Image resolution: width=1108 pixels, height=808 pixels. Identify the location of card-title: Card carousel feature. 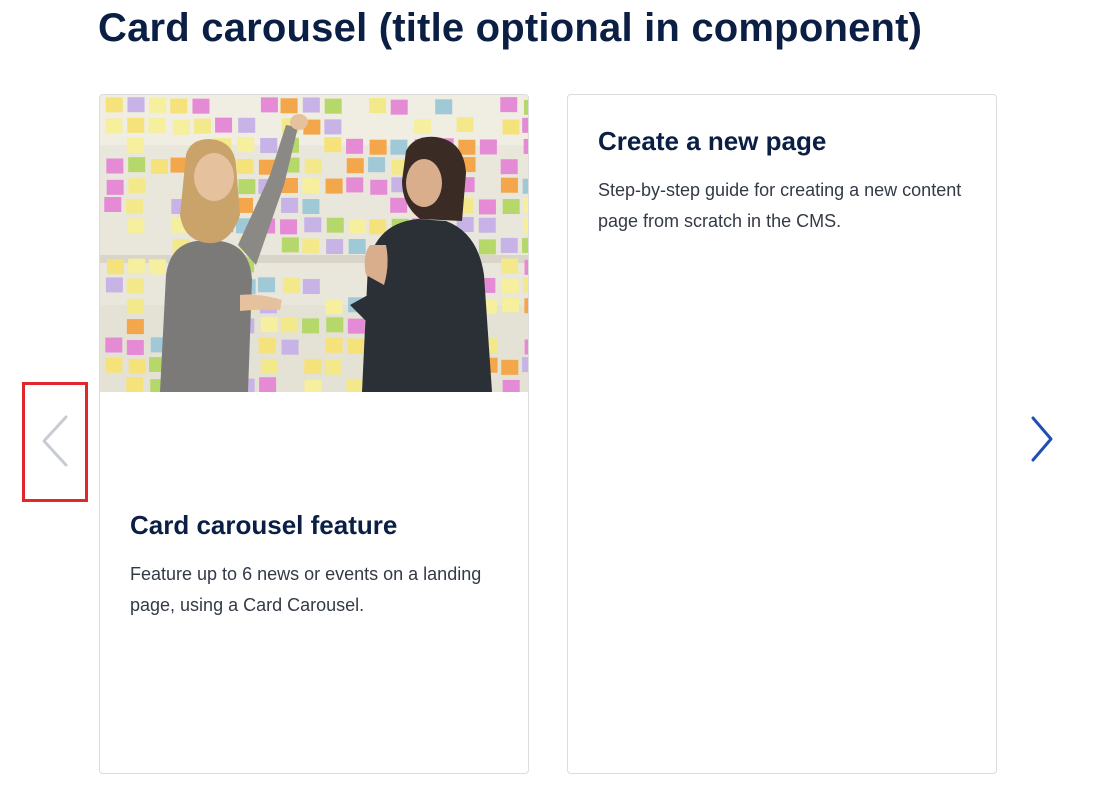
(314, 525).